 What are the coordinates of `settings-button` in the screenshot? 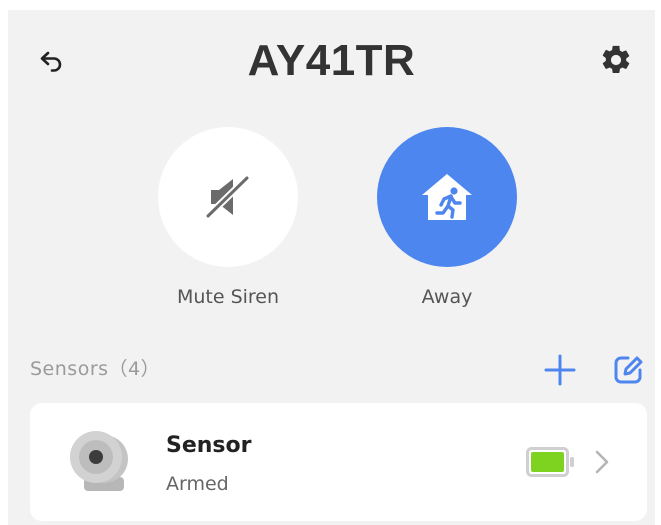 It's located at (616, 60).